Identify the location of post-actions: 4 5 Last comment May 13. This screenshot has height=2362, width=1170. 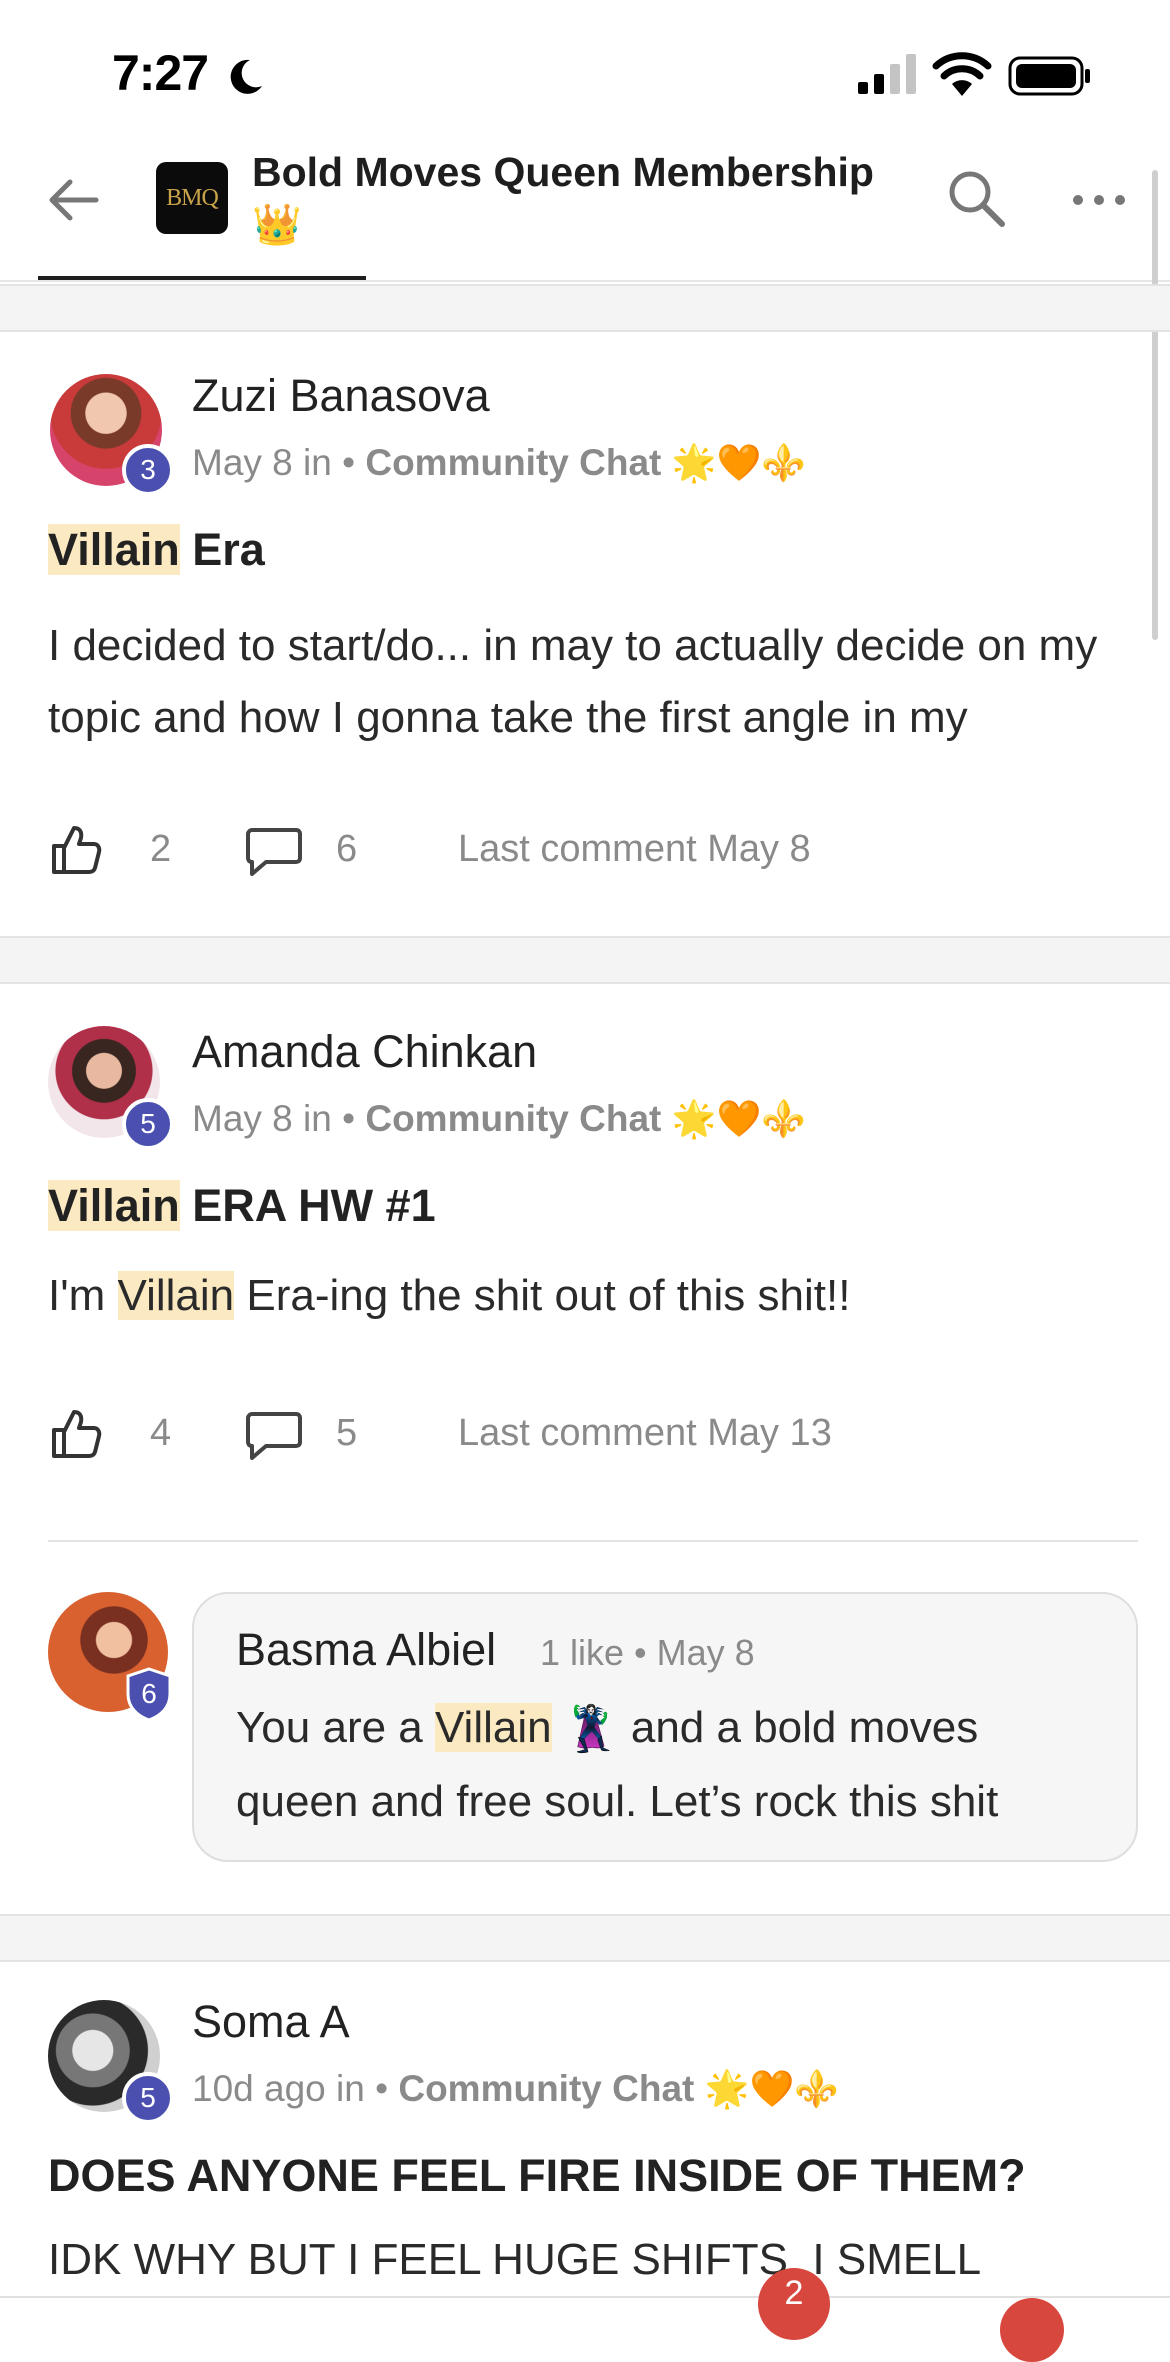
(548, 1436).